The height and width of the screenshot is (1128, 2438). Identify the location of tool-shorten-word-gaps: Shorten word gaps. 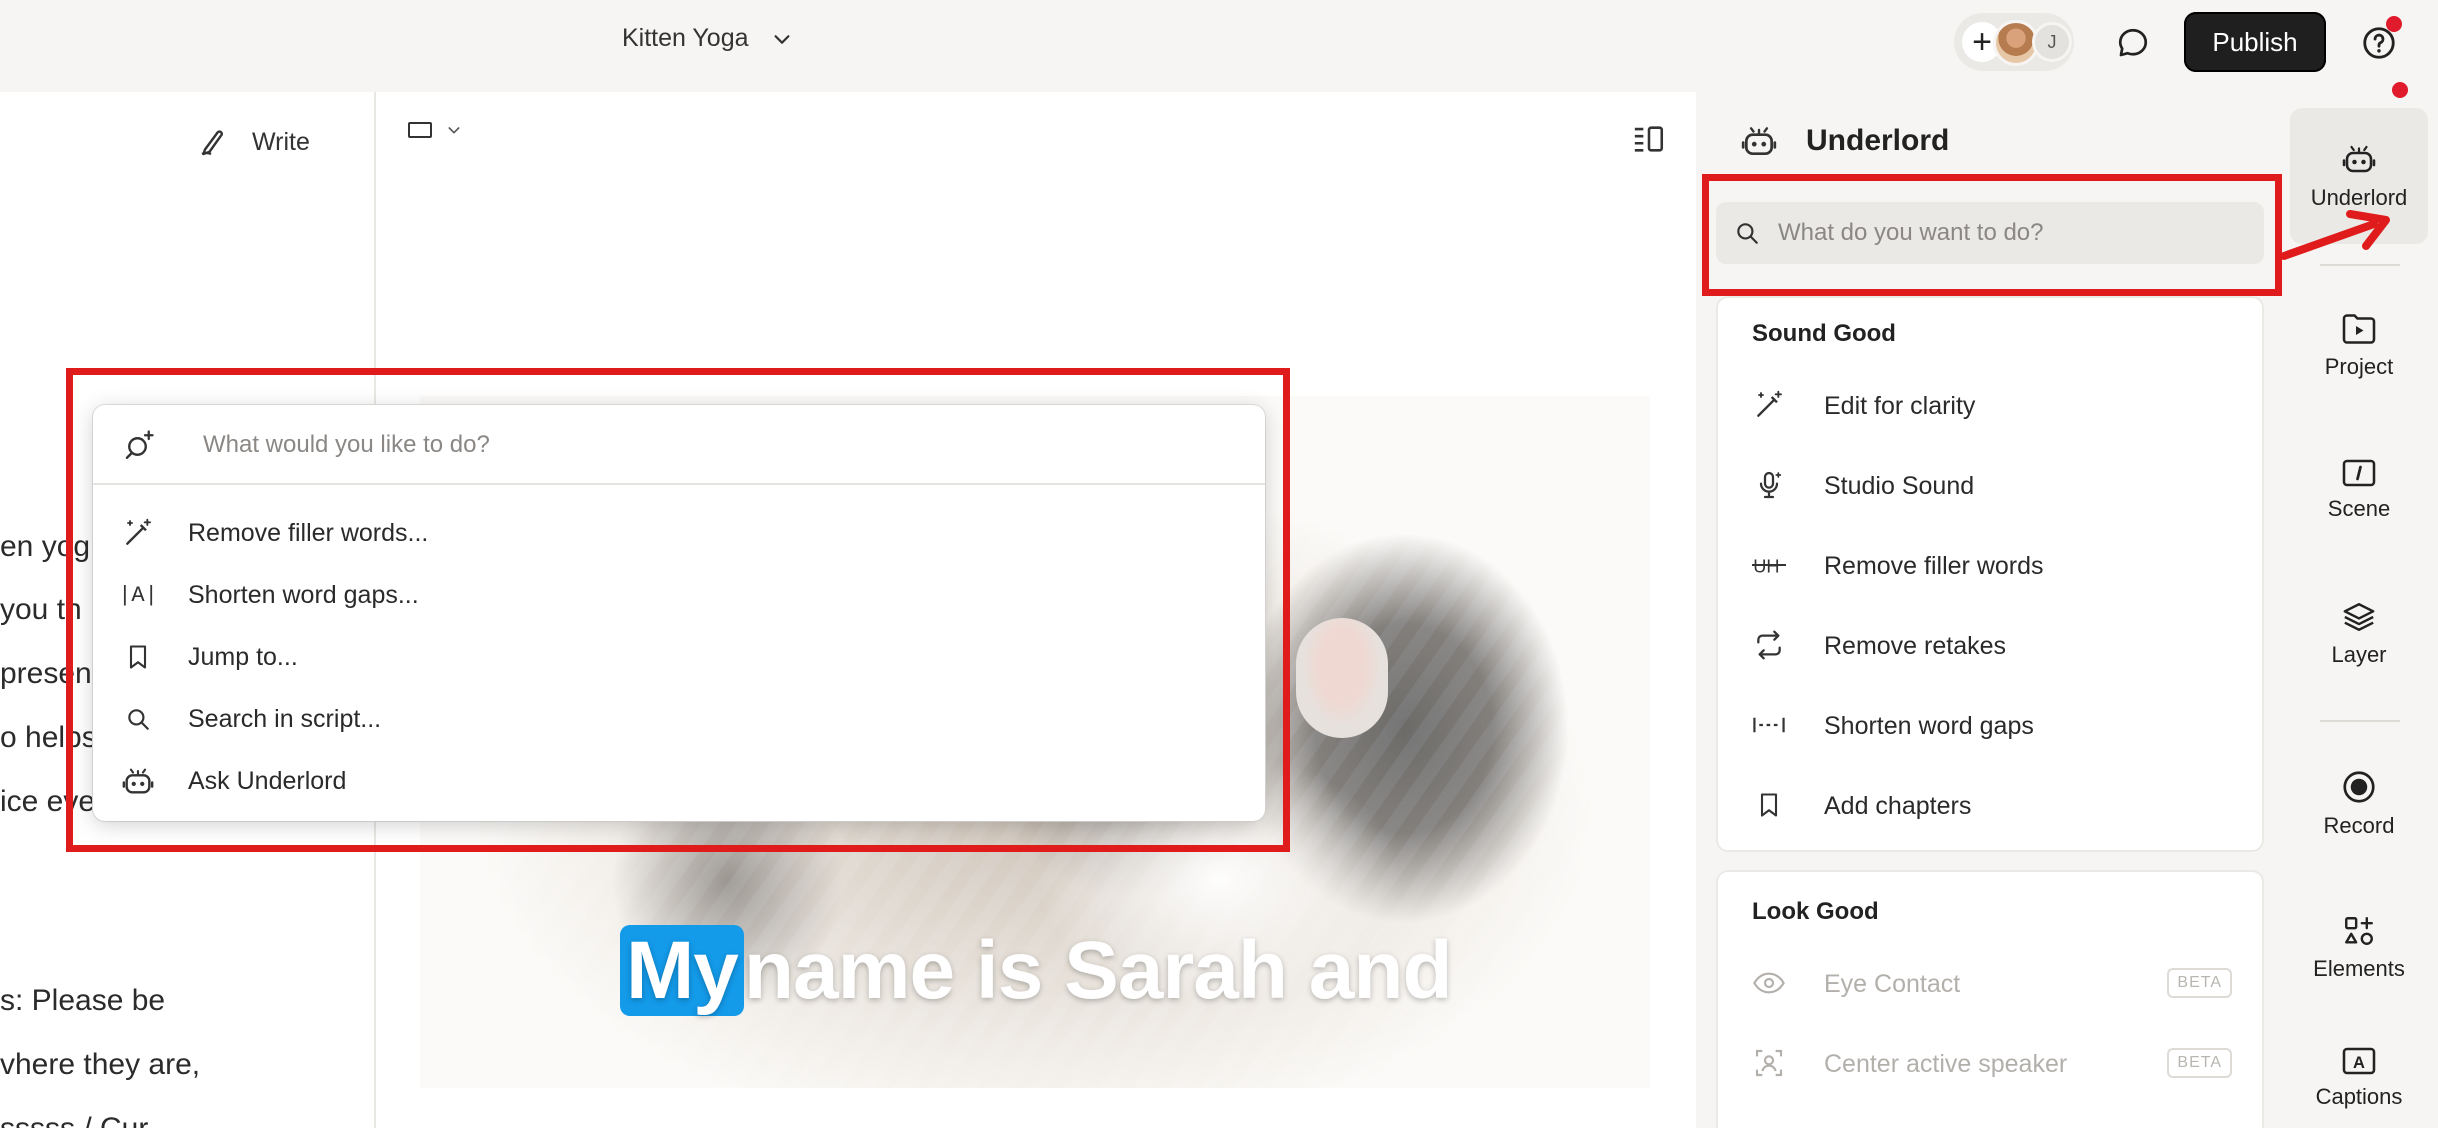
(1990, 725).